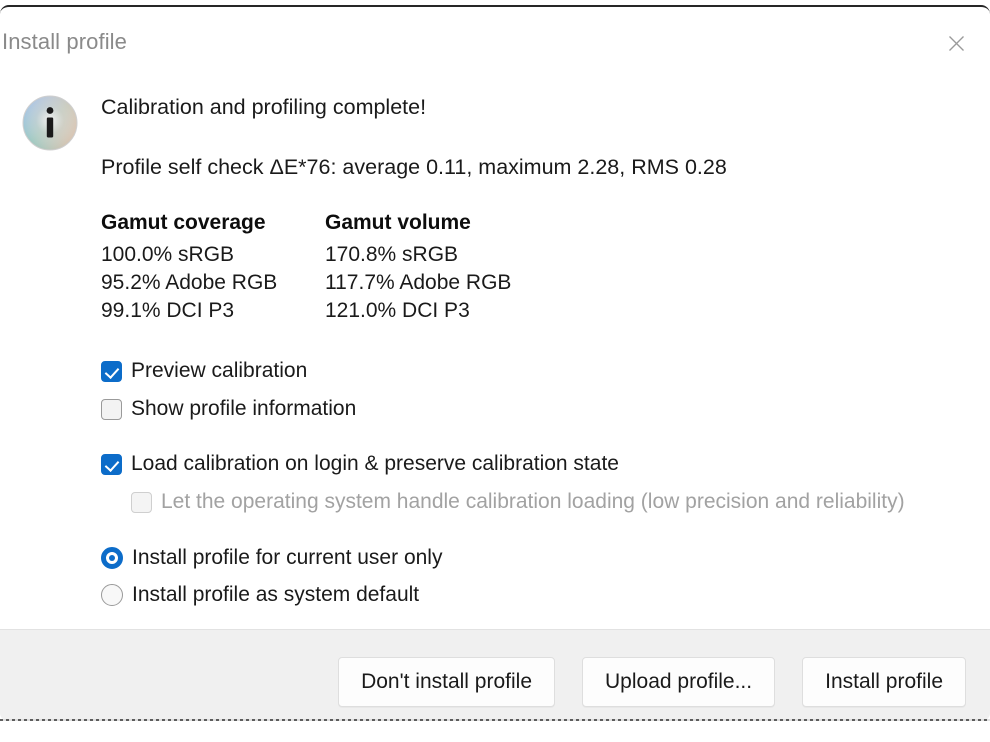 Image resolution: width=990 pixels, height=742 pixels. Describe the element at coordinates (276, 594) in the screenshot. I see `radio-install-system-default-label: Install profile as system default` at that location.